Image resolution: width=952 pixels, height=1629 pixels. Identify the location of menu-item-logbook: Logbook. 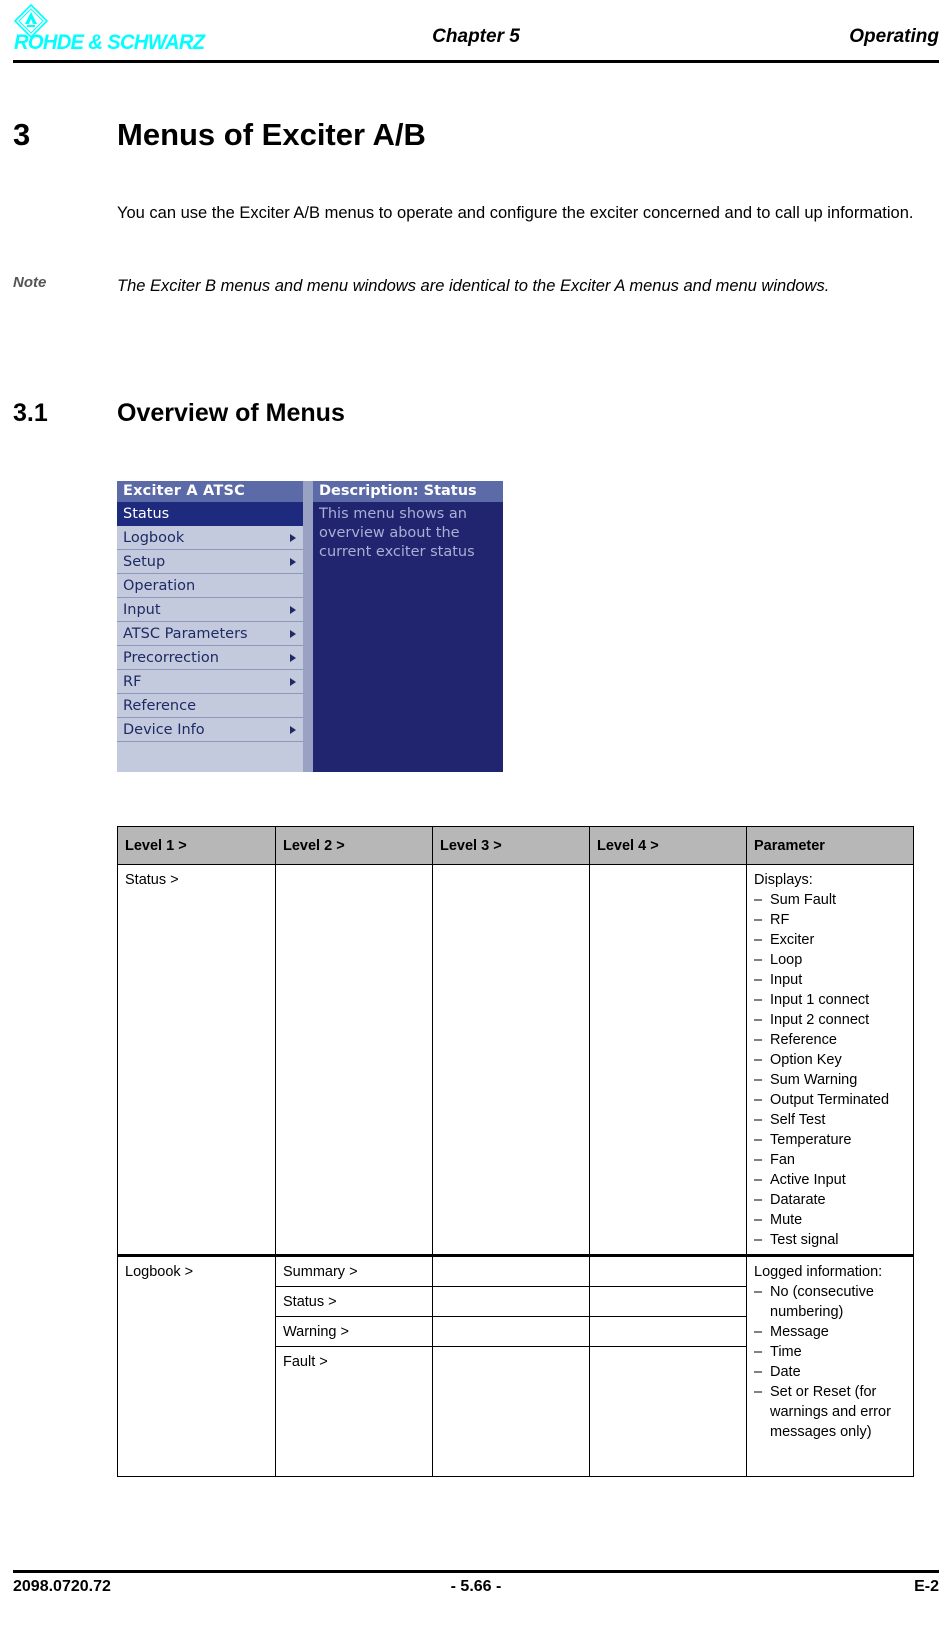
(210, 538).